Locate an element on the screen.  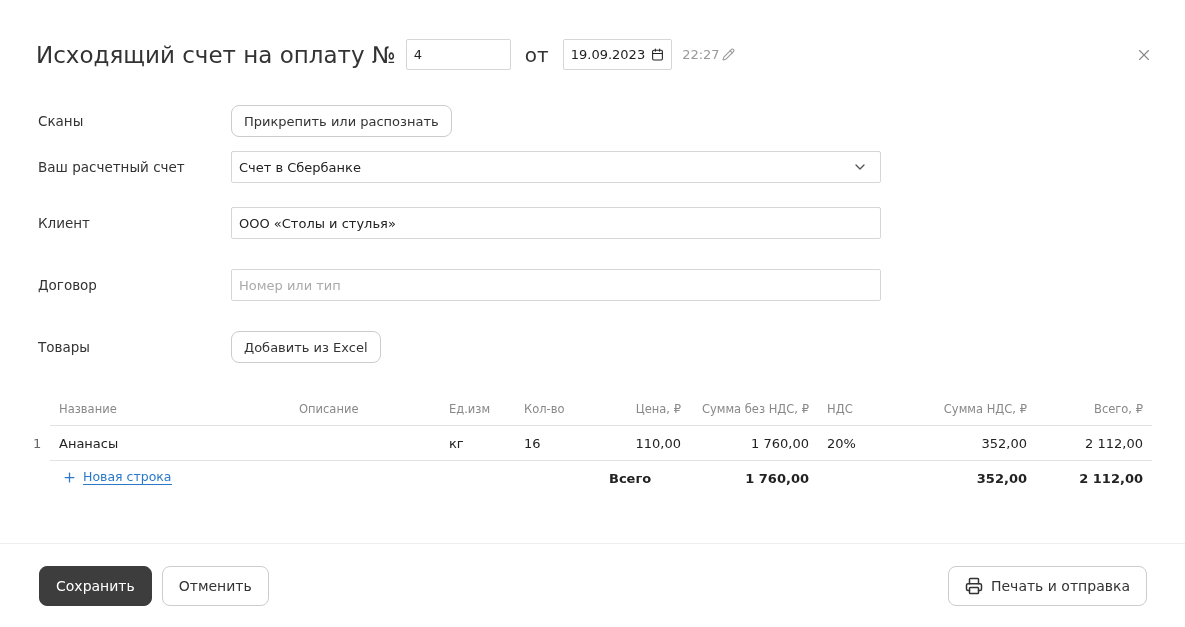
column-header: Сумма без НДС, ₽ is located at coordinates (754, 409).